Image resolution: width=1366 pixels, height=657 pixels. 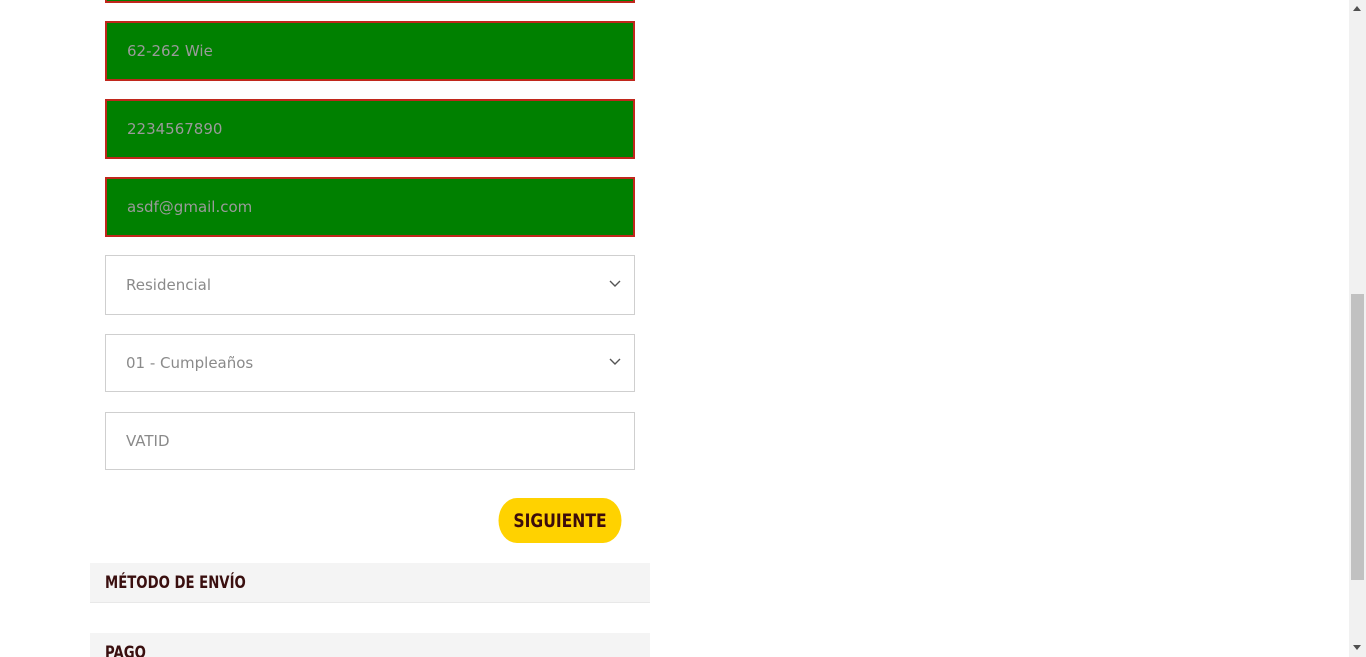 I want to click on vatid-placeholder: VATID, so click(x=148, y=441).